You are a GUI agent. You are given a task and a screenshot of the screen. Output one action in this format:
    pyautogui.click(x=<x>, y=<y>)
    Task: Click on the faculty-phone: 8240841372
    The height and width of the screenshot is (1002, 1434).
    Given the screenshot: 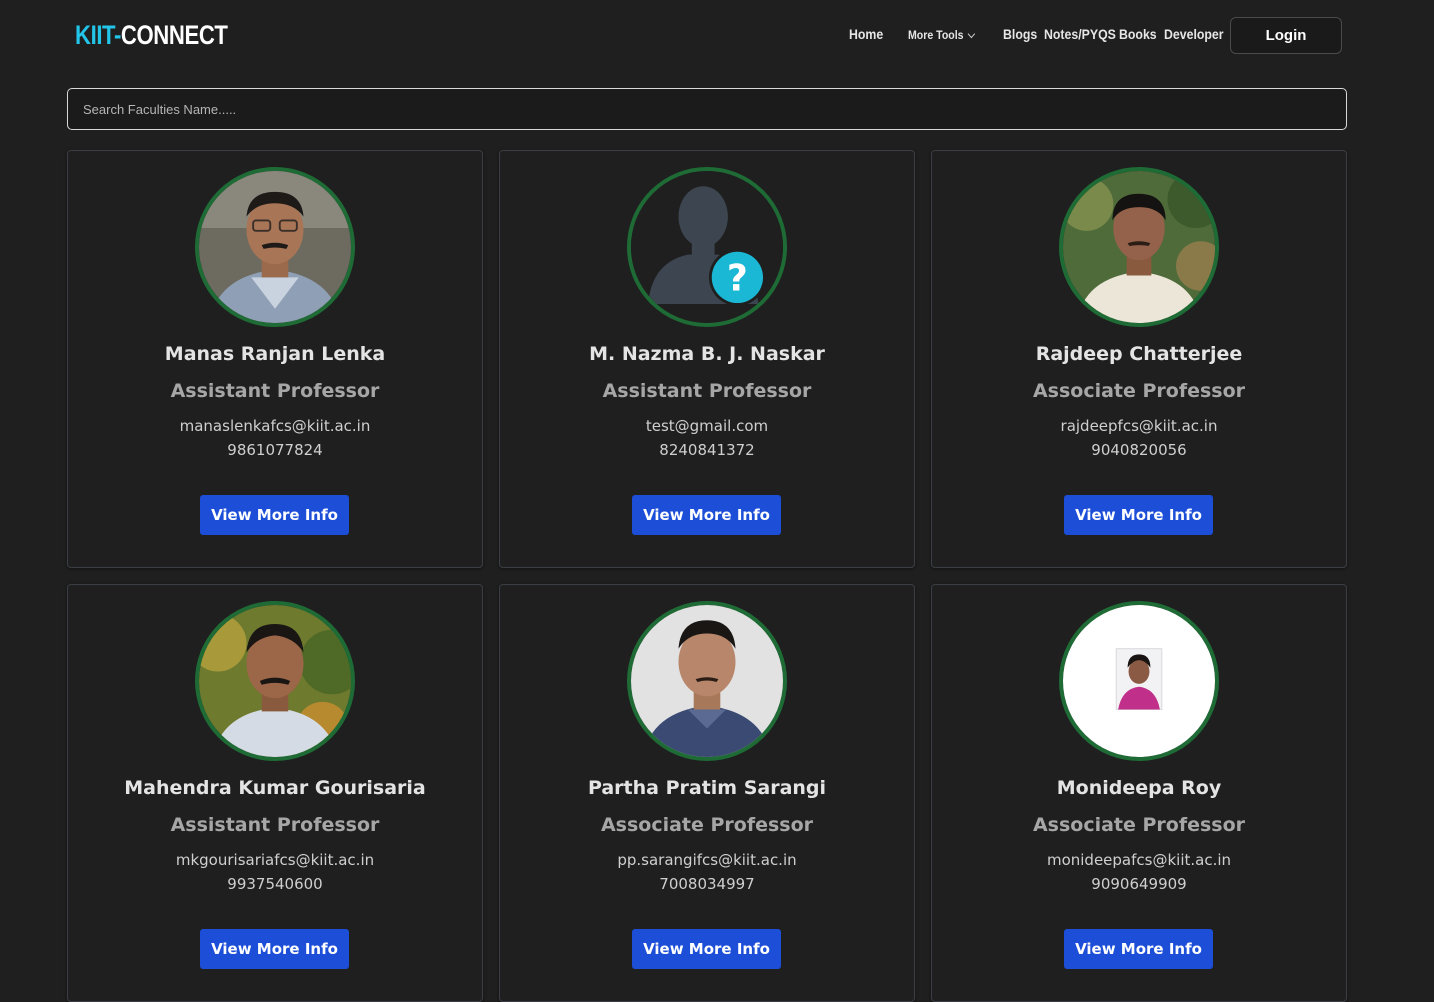 What is the action you would take?
    pyautogui.click(x=707, y=450)
    